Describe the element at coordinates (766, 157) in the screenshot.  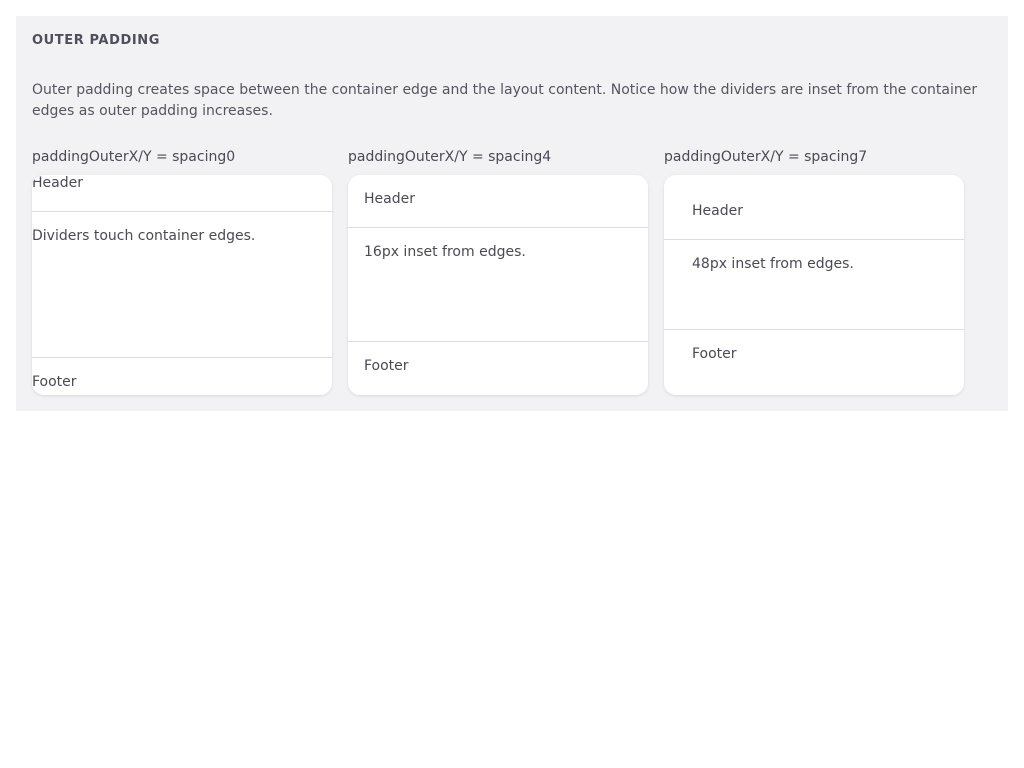
I see `example-label: paddingOuterX/Y = spacing7` at that location.